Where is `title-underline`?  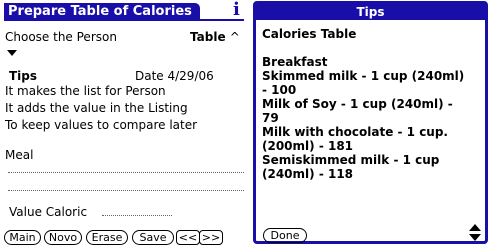 title-underline is located at coordinates (124, 20).